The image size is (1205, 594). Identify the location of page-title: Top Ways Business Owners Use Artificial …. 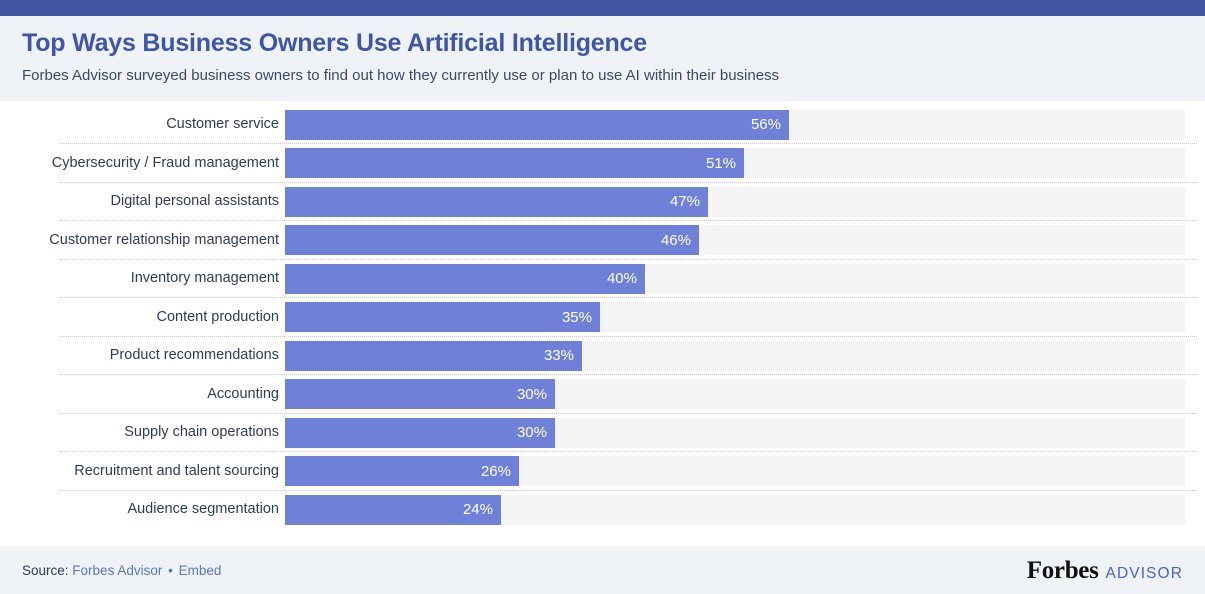
(334, 43).